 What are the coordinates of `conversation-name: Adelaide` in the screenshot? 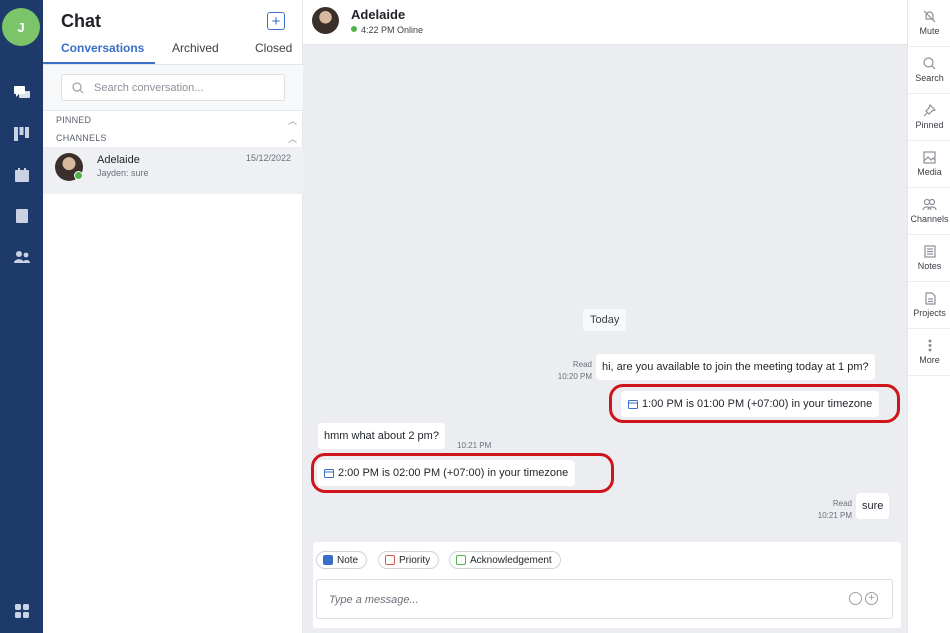 It's located at (118, 160).